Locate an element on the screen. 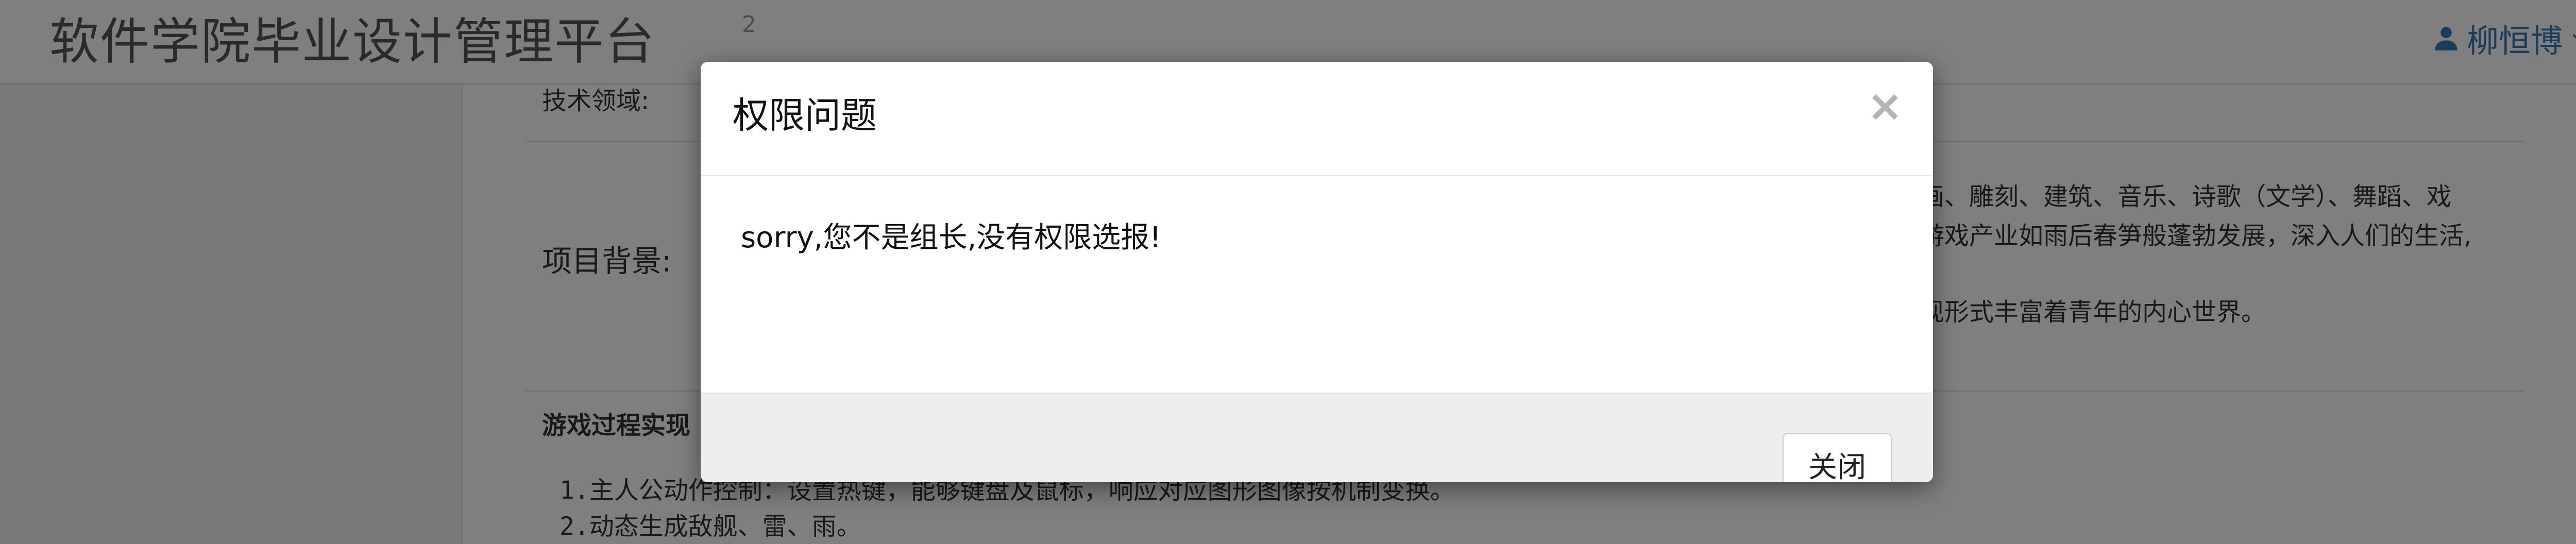  dialog-footer: 关闭 is located at coordinates (1317, 437).